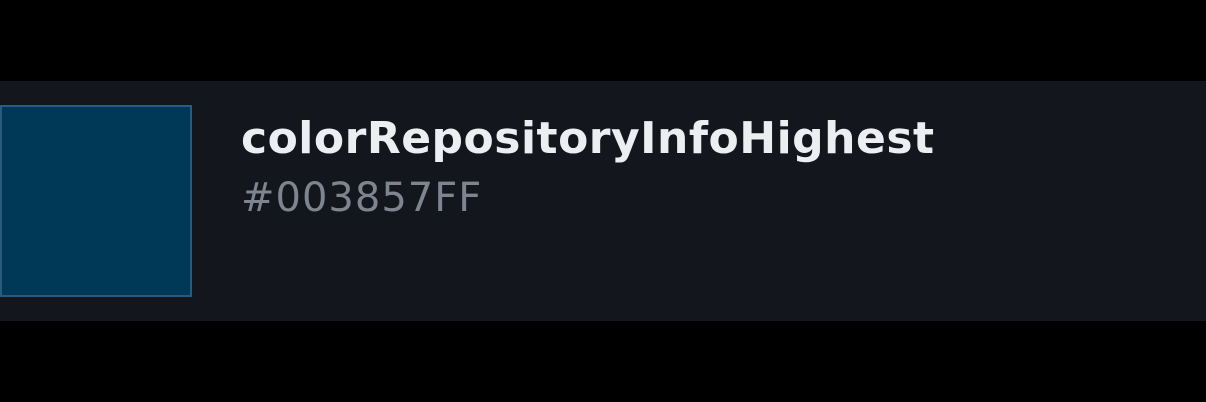 The image size is (1206, 402). I want to click on color-swatch, so click(96, 201).